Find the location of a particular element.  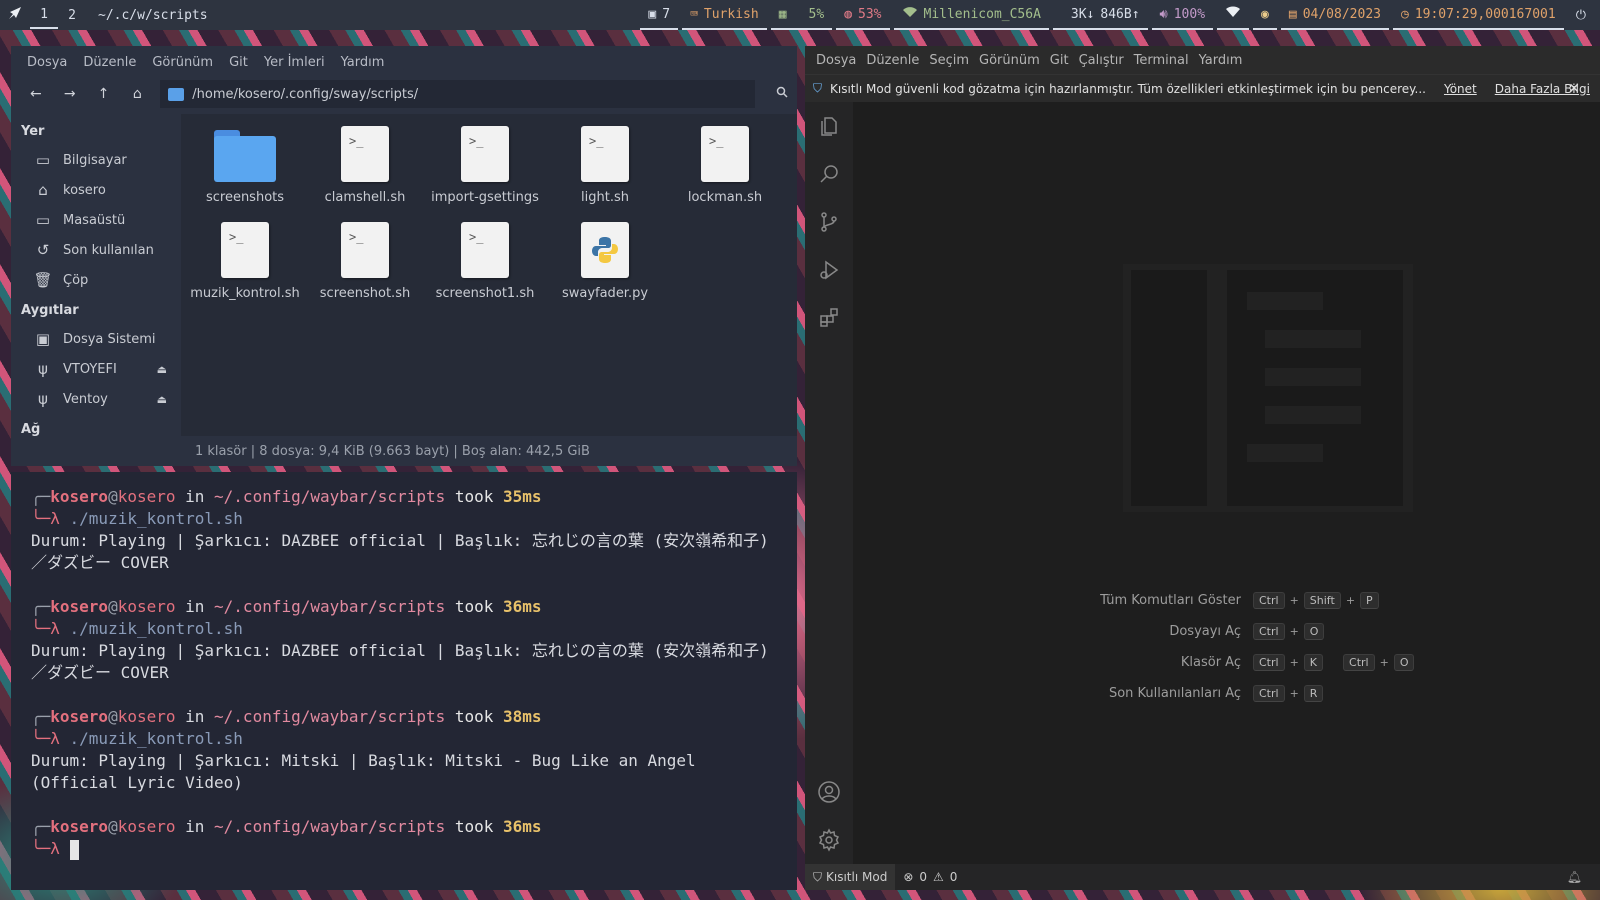

vs-menu-terminal: Terminal is located at coordinates (1161, 60).